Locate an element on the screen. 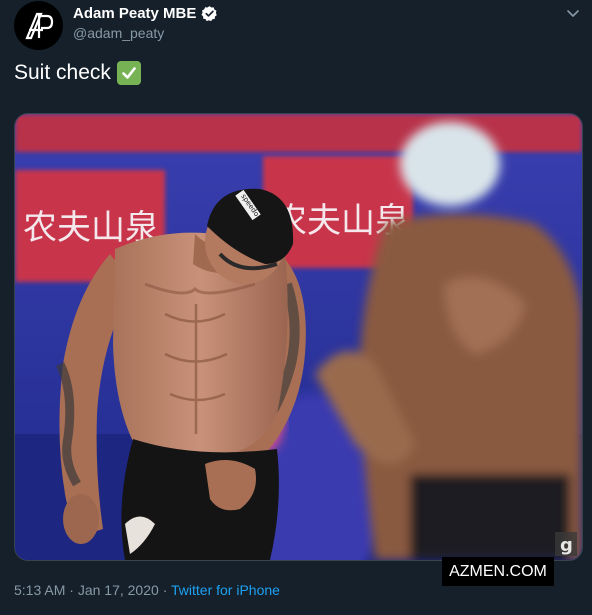 The height and width of the screenshot is (615, 592). tweet-source-link: Twitter for iPhone is located at coordinates (225, 590).